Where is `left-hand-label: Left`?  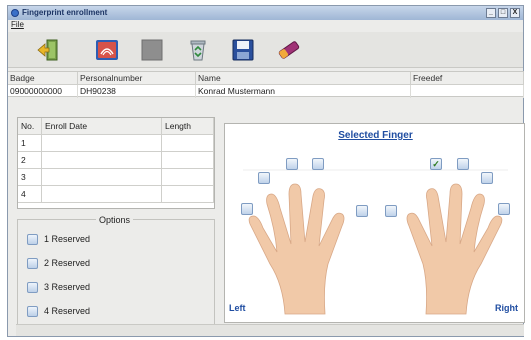
left-hand-label: Left is located at coordinates (237, 308).